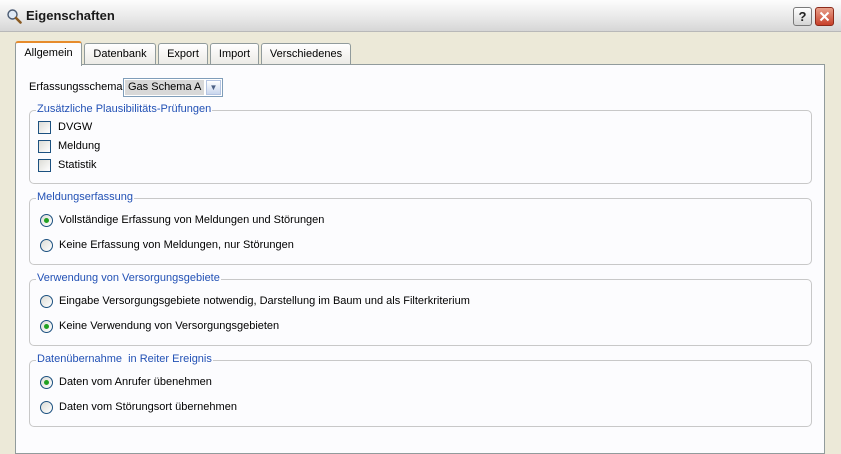 The height and width of the screenshot is (454, 841). Describe the element at coordinates (76, 87) in the screenshot. I see `schema-label: Erfassungsschema` at that location.